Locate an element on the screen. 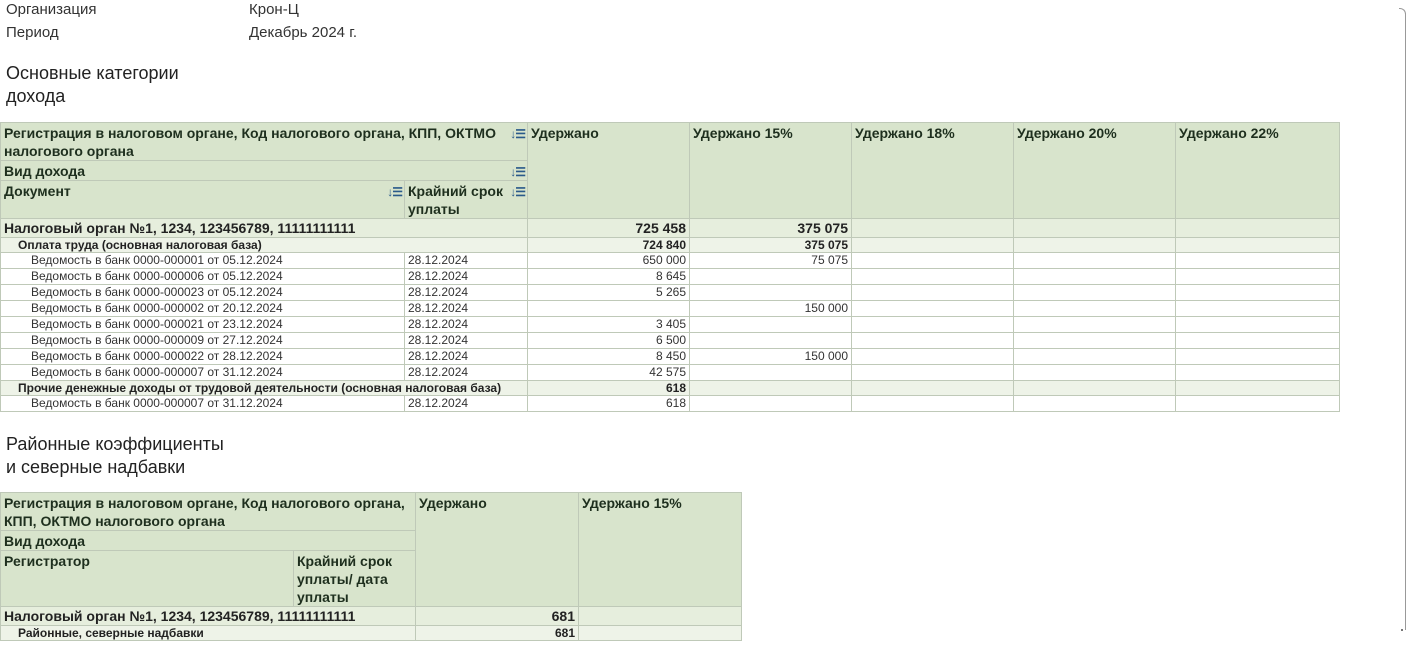 This screenshot has height=645, width=1406. vertical-scrollbar is located at coordinates (1402, 324).